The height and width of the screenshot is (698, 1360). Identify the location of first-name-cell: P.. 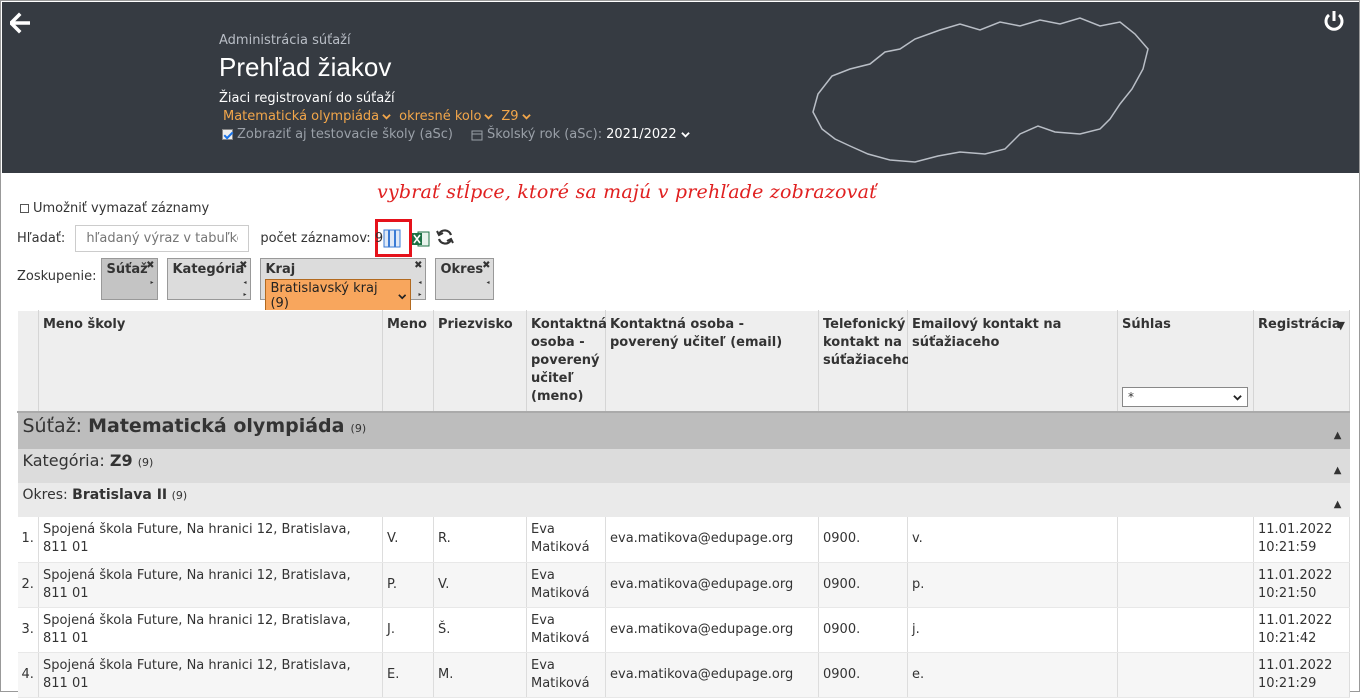
(408, 585).